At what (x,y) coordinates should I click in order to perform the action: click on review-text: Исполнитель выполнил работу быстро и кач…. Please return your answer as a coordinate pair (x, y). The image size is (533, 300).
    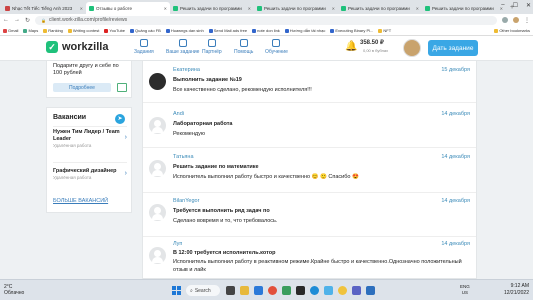
    Looking at the image, I should click on (266, 177).